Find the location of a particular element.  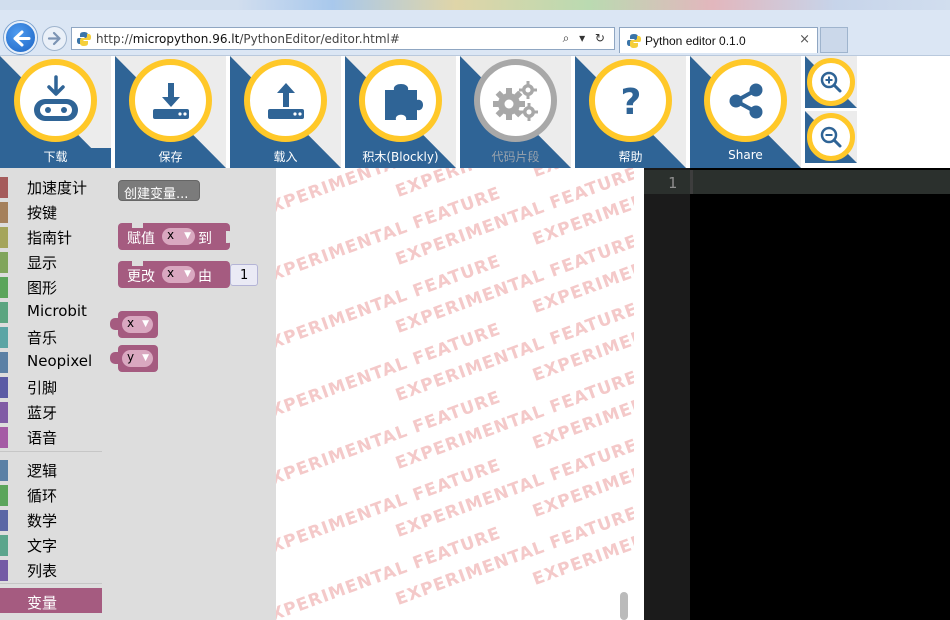

category-text: 文字 is located at coordinates (51, 543).